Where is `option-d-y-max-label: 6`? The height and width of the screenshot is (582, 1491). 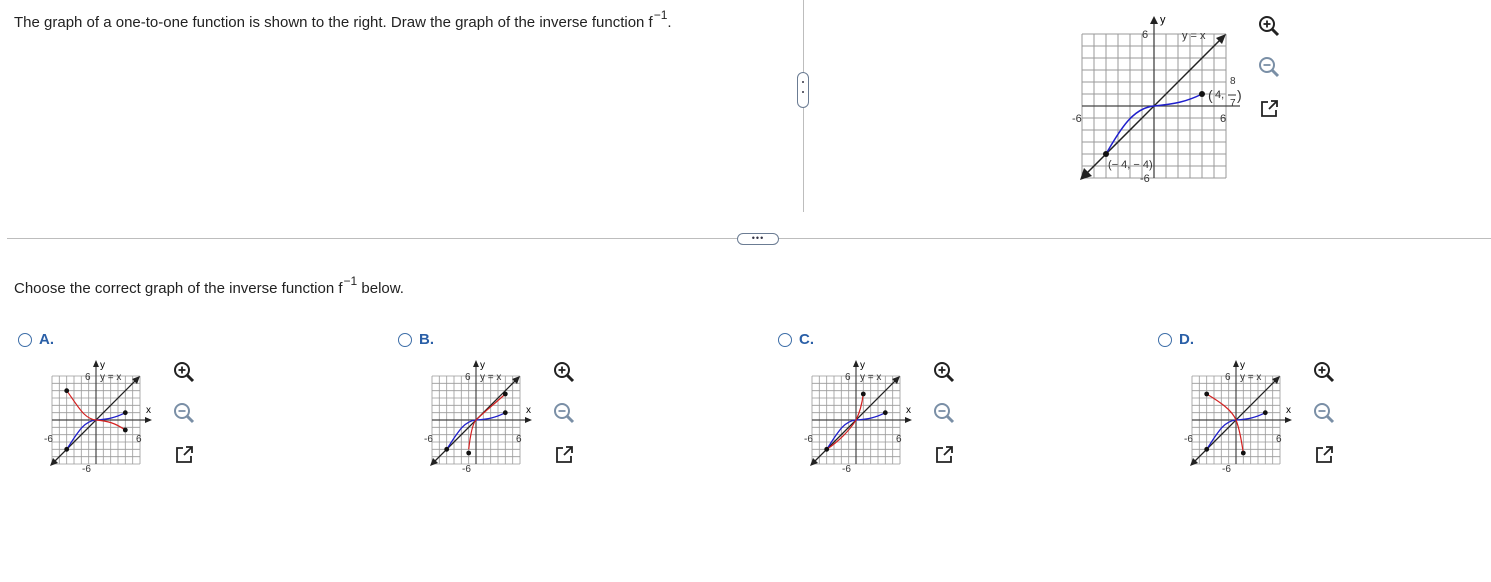
option-d-y-max-label: 6 is located at coordinates (1228, 377).